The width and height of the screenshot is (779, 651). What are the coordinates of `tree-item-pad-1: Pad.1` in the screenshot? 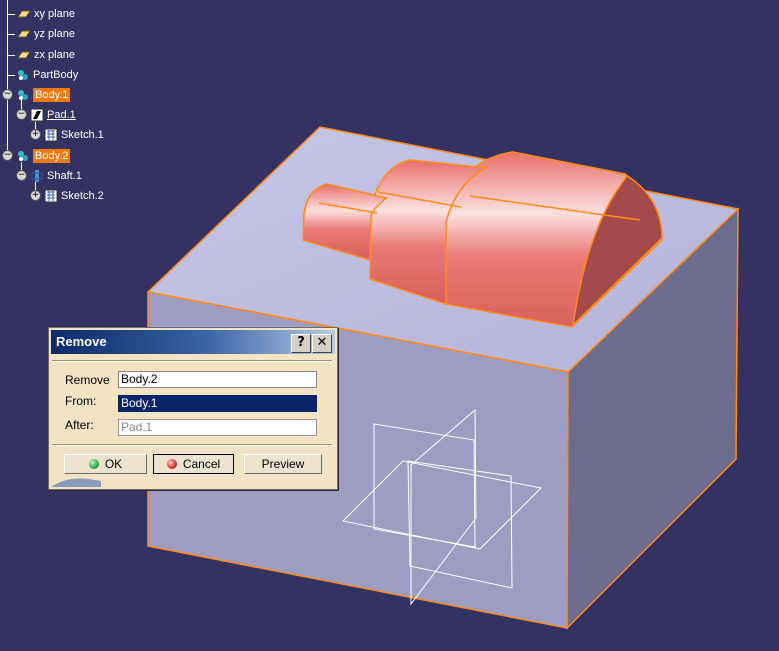 It's located at (53, 115).